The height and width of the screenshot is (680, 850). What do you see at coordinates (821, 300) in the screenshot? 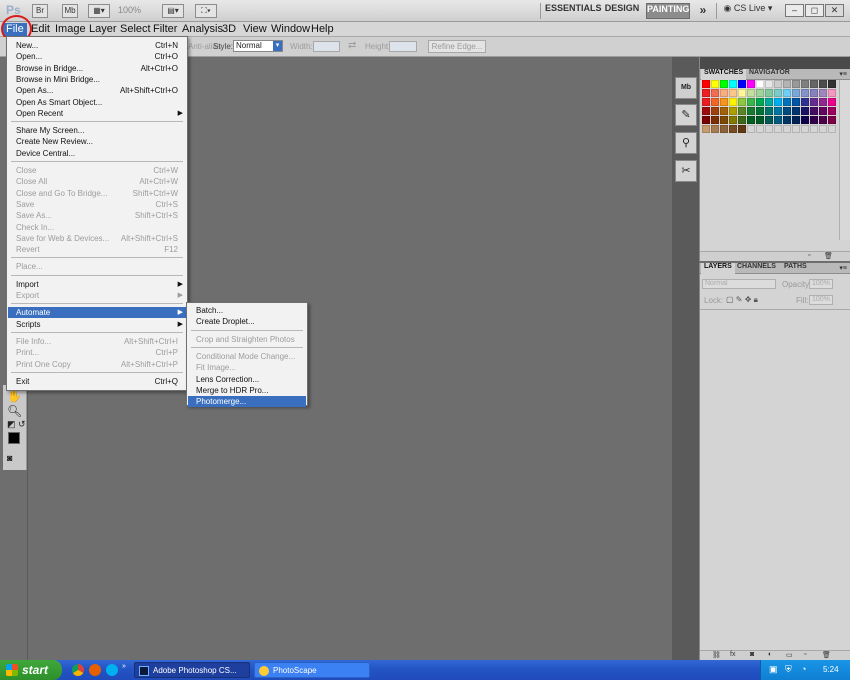
I see `fill-field: 100%` at bounding box center [821, 300].